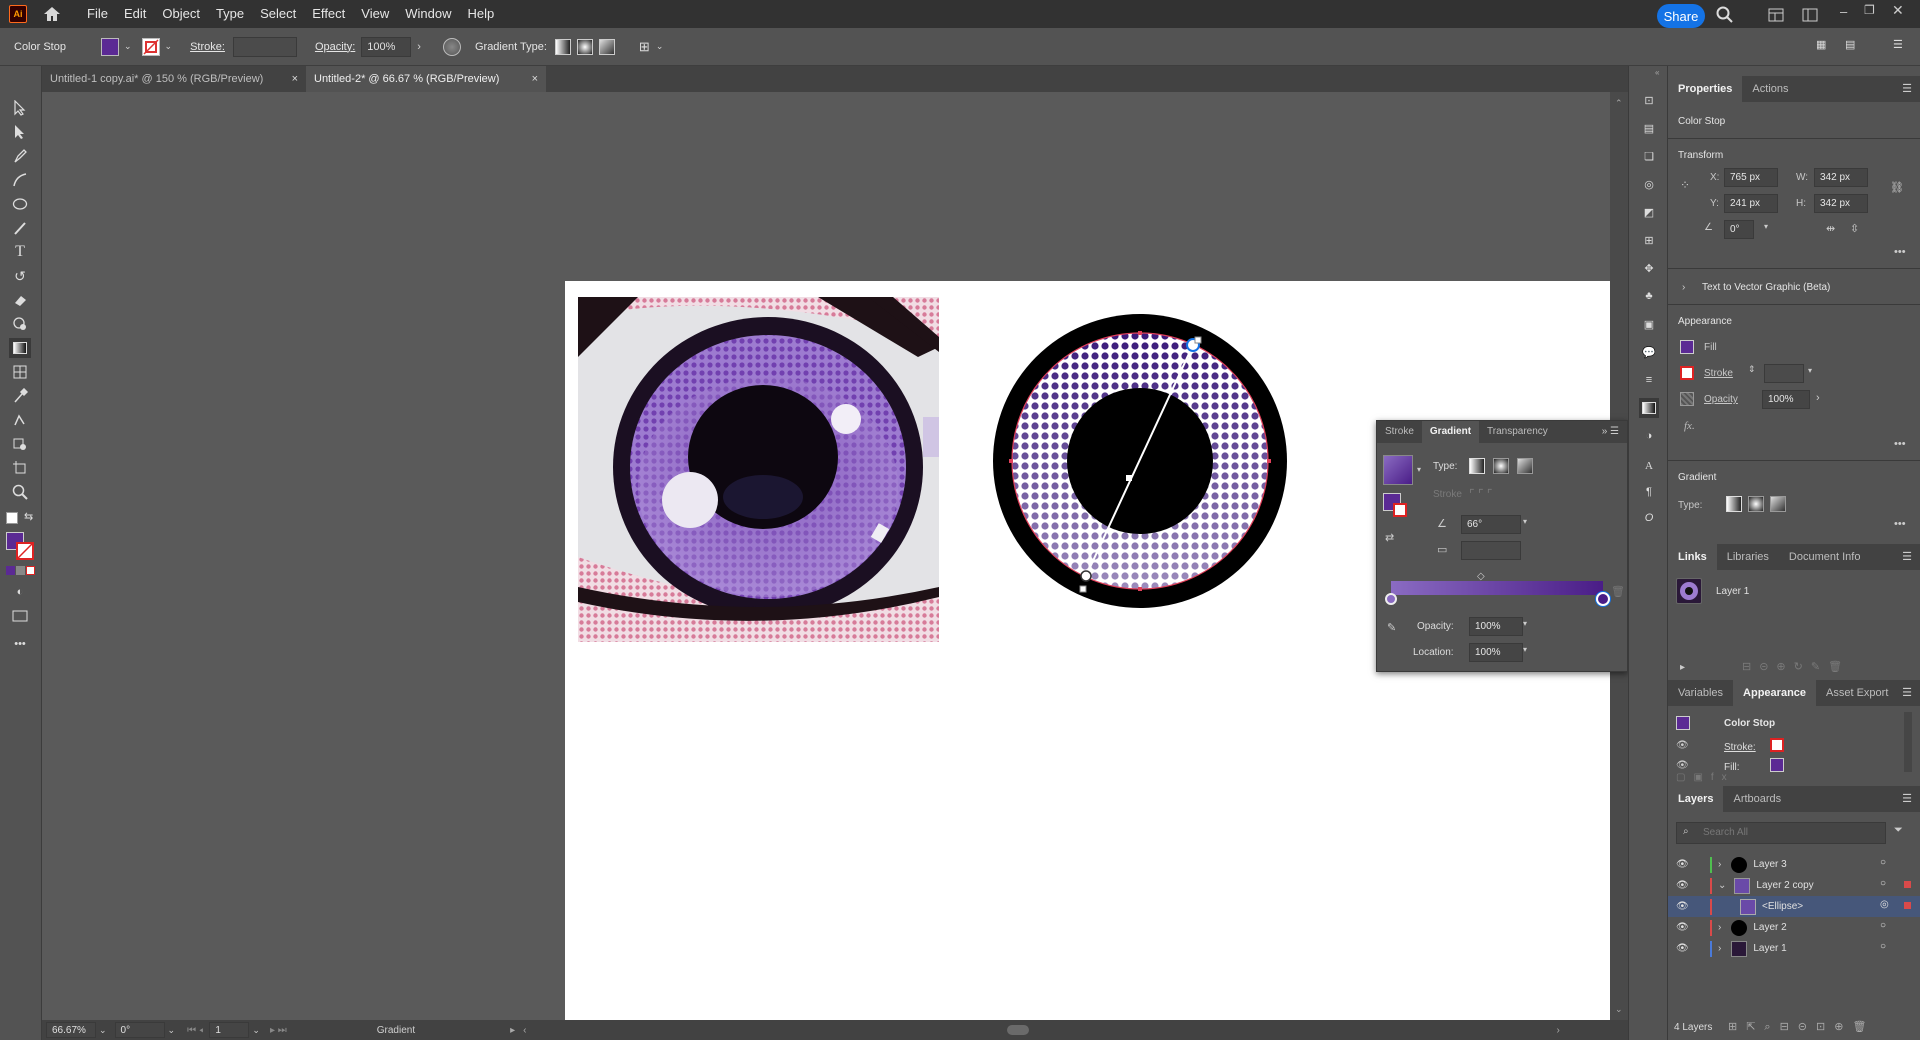 Image resolution: width=1920 pixels, height=1040 pixels. I want to click on none-mode-icon, so click(30, 570).